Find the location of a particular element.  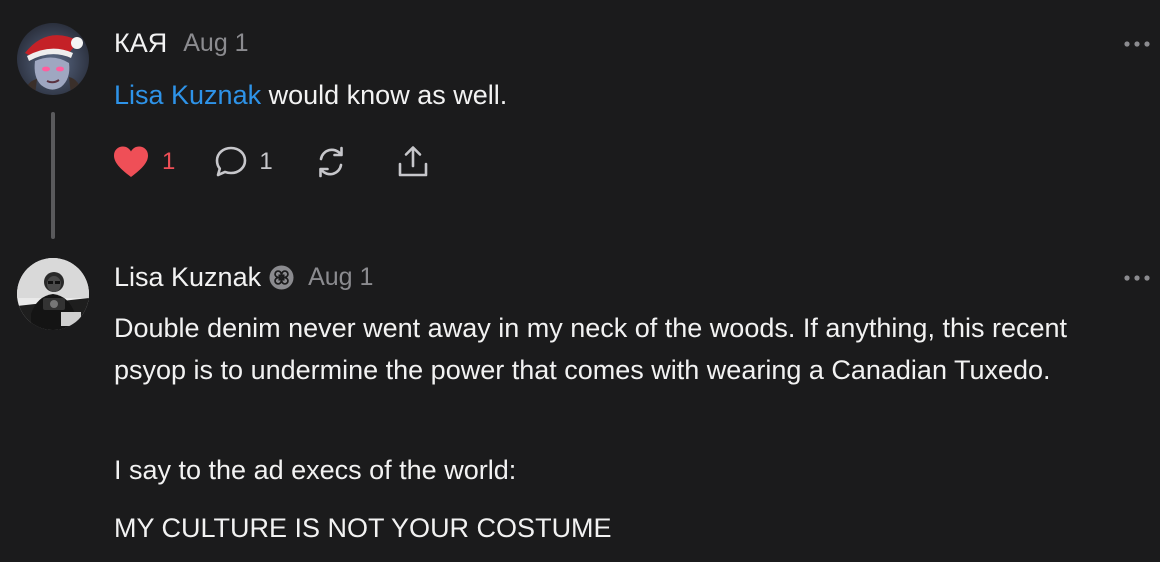

comment-body: MY CULTURE IS NOT YOUR COSTUME is located at coordinates (619, 528).